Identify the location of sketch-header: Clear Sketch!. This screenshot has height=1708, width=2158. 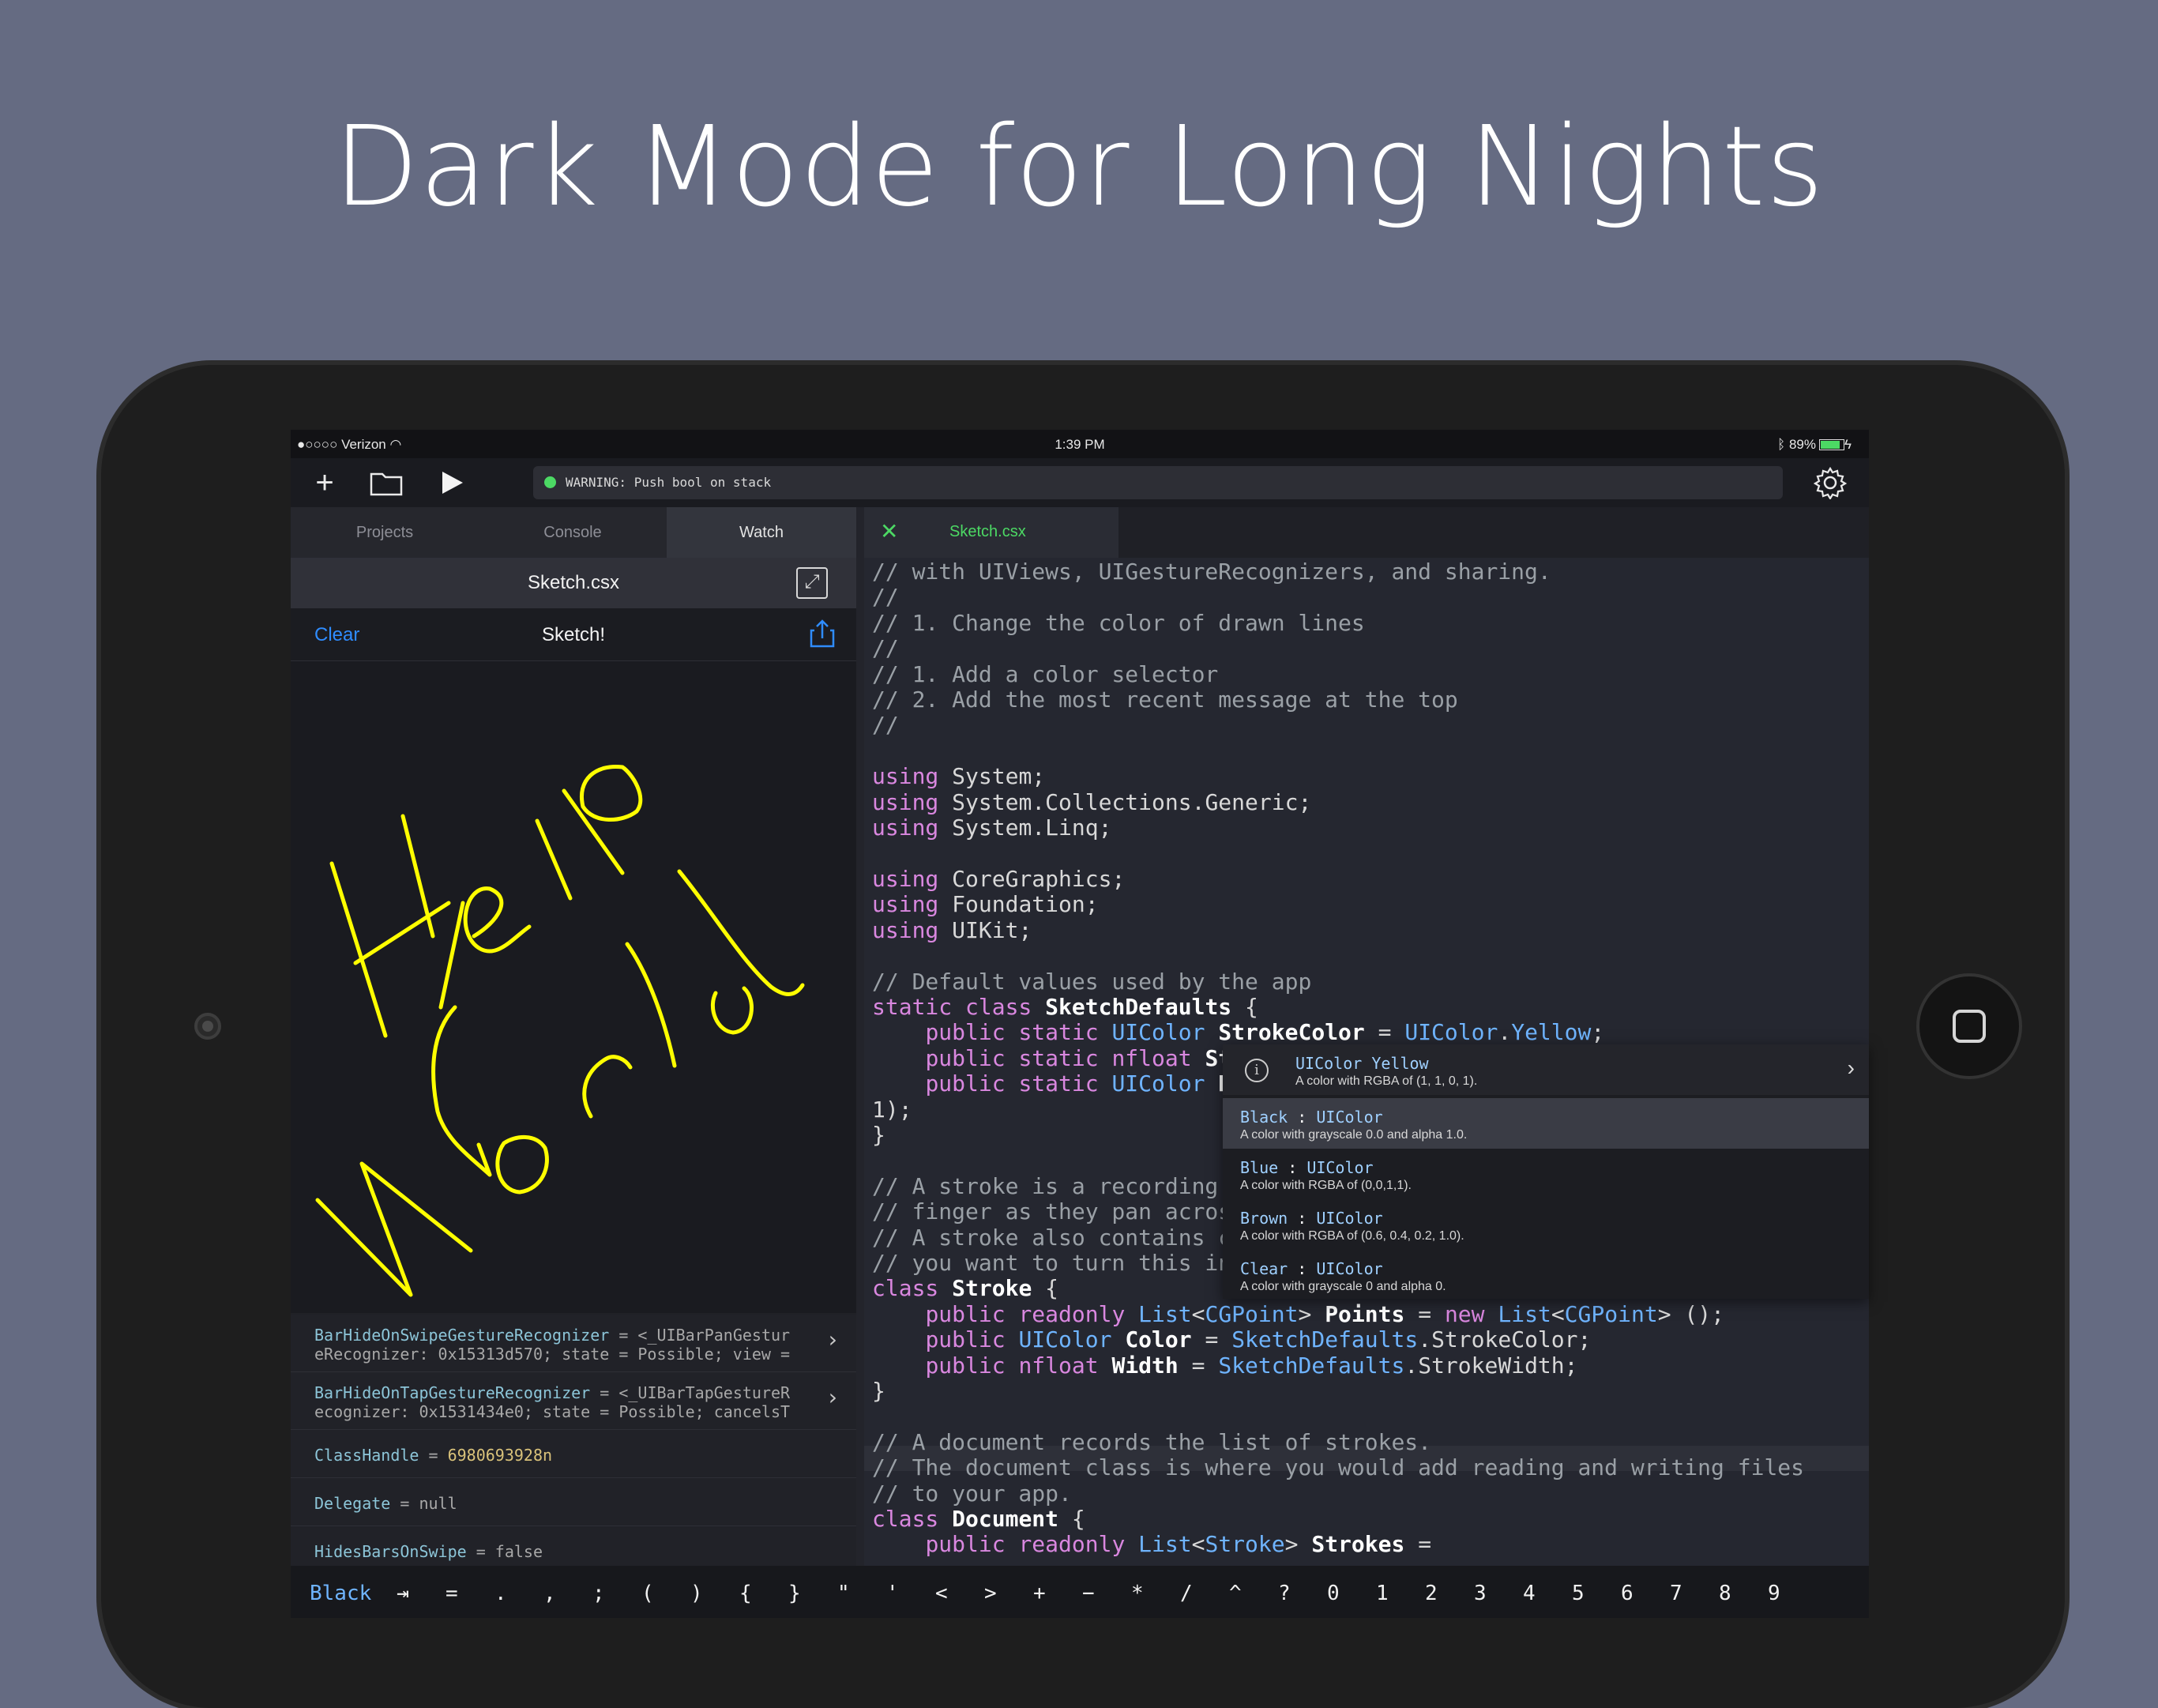
(573, 634).